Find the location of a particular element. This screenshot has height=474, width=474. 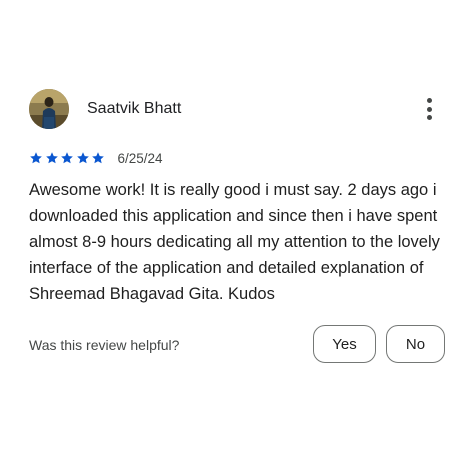

rating-row: 6/25/24 is located at coordinates (96, 158).